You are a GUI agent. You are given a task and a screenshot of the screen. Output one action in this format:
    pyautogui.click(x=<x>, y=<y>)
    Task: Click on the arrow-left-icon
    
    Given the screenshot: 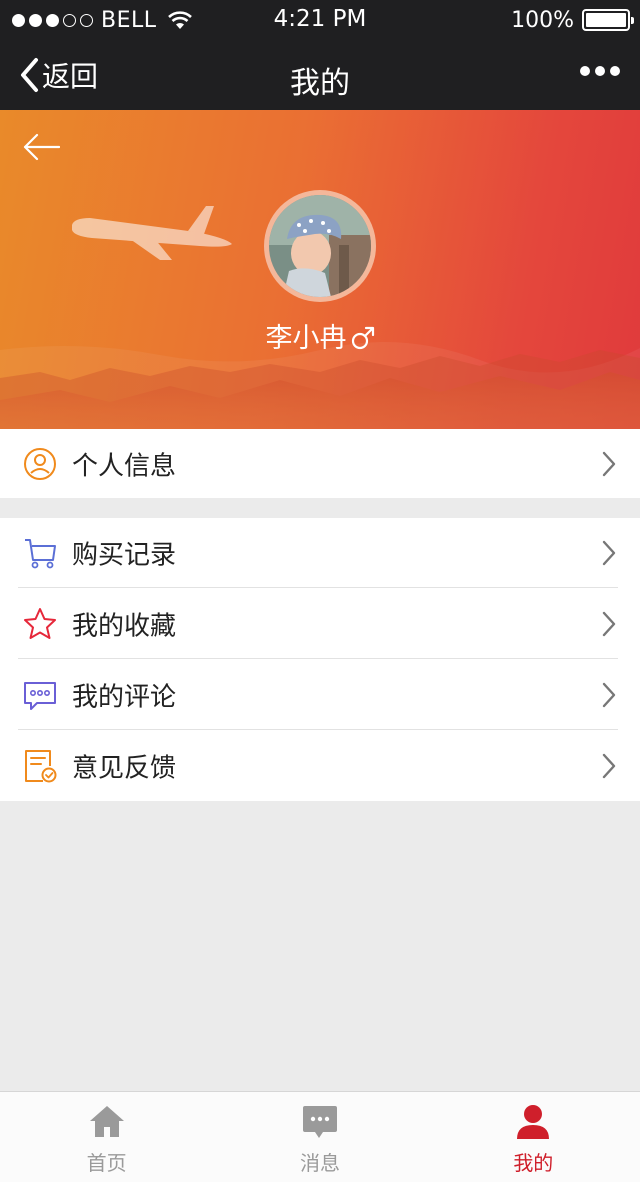 What is the action you would take?
    pyautogui.click(x=41, y=147)
    